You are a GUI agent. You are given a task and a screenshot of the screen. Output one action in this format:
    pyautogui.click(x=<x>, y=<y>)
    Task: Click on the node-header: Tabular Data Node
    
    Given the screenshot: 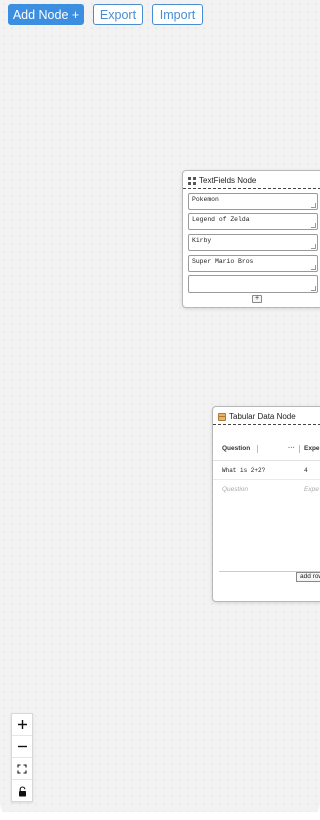 What is the action you would take?
    pyautogui.click(x=266, y=417)
    